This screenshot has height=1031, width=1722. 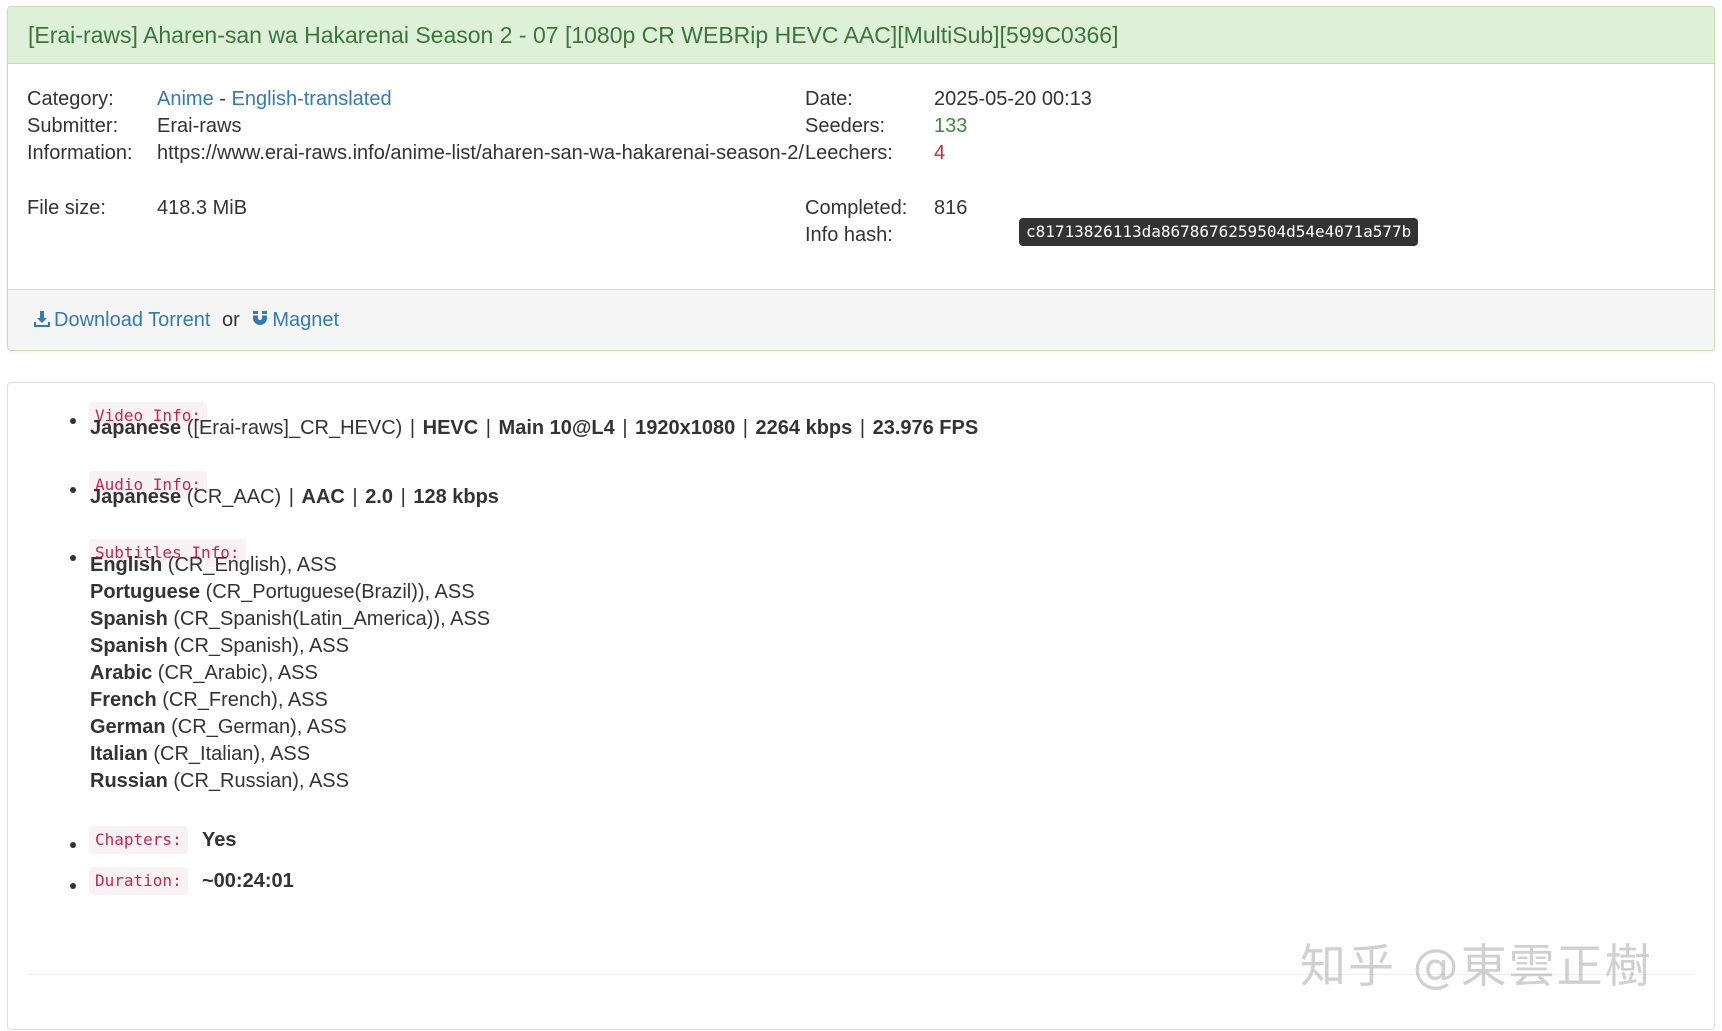 I want to click on video-profile: Main 10@L4, so click(x=556, y=428).